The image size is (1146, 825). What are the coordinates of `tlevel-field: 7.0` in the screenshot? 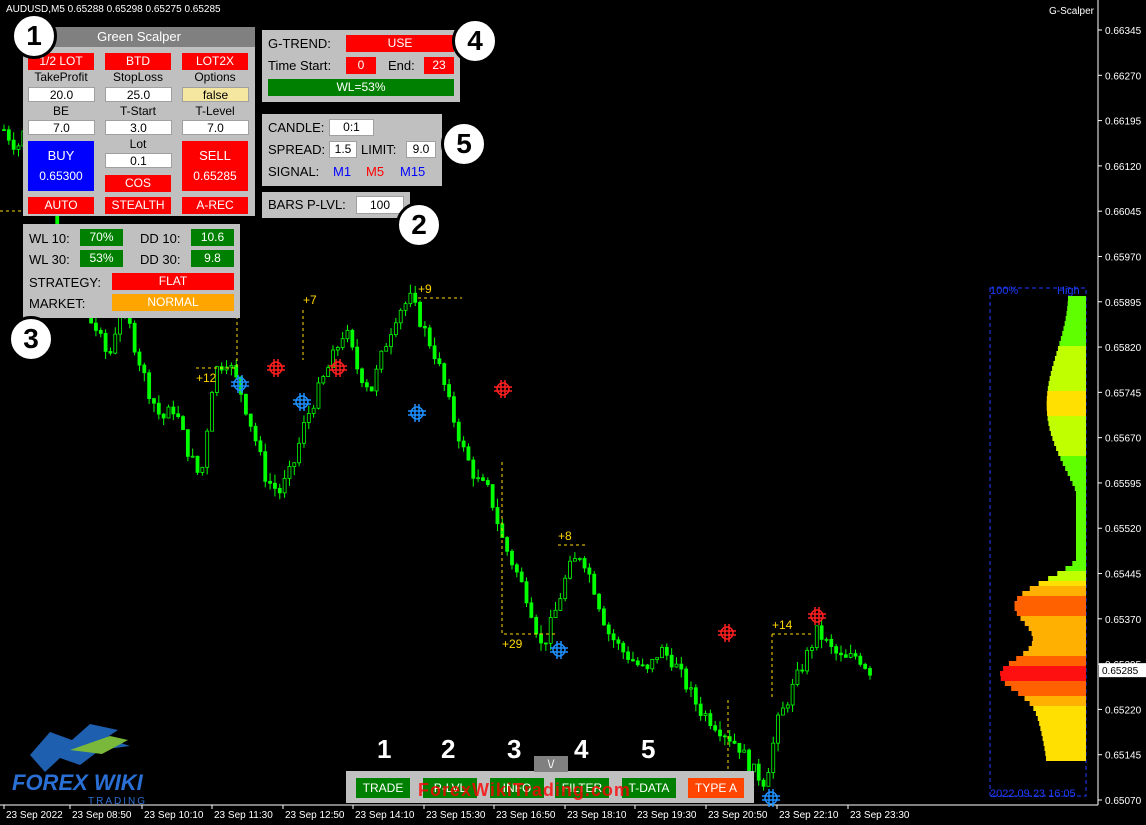 It's located at (215, 127).